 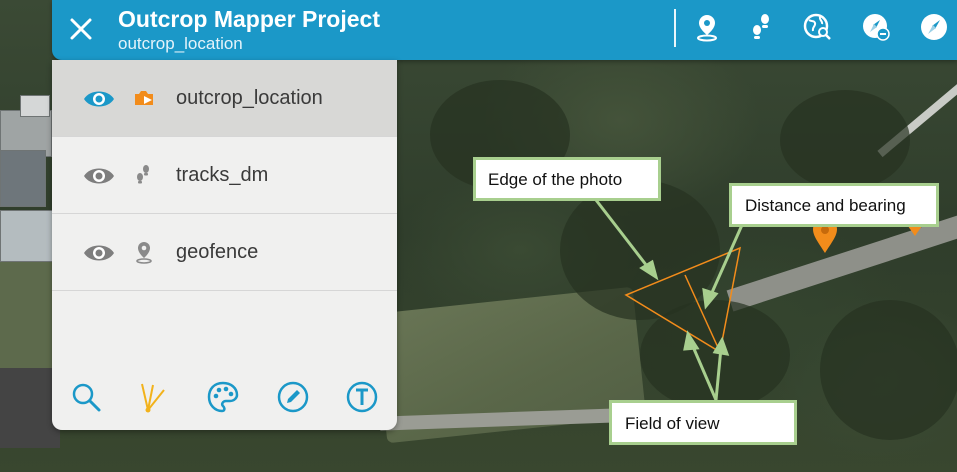 I want to click on callout-label: Field of view, so click(x=672, y=423).